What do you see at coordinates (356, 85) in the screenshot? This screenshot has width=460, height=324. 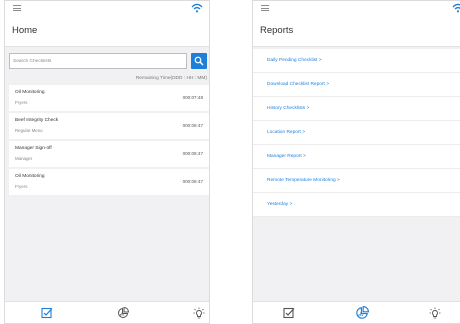 I see `report-link-download-checklist: Download Checklist Report >` at bounding box center [356, 85].